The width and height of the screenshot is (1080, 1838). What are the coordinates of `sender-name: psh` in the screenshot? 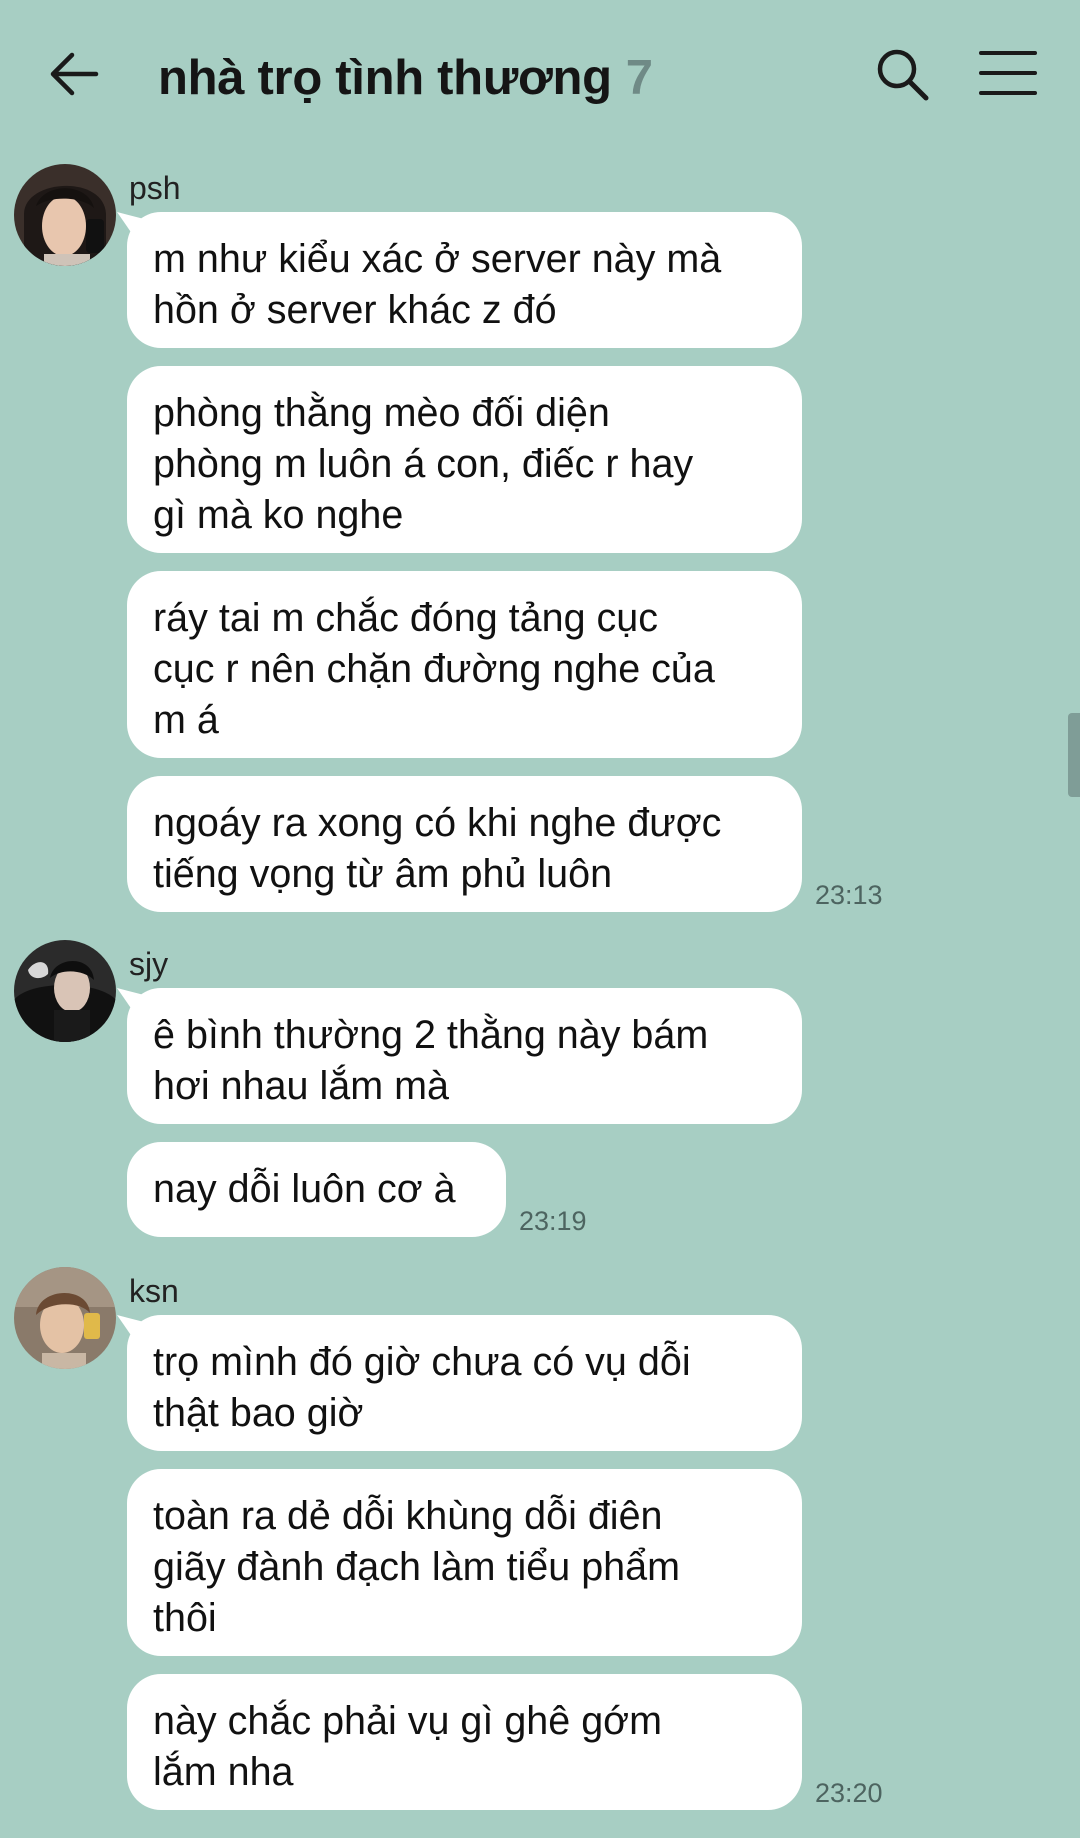 It's located at (155, 188).